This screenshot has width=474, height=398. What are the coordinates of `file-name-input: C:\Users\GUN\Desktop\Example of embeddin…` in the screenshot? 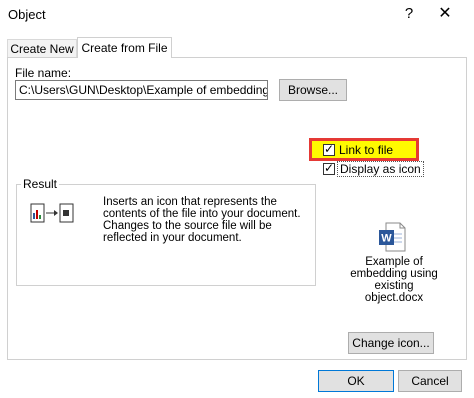 It's located at (141, 90).